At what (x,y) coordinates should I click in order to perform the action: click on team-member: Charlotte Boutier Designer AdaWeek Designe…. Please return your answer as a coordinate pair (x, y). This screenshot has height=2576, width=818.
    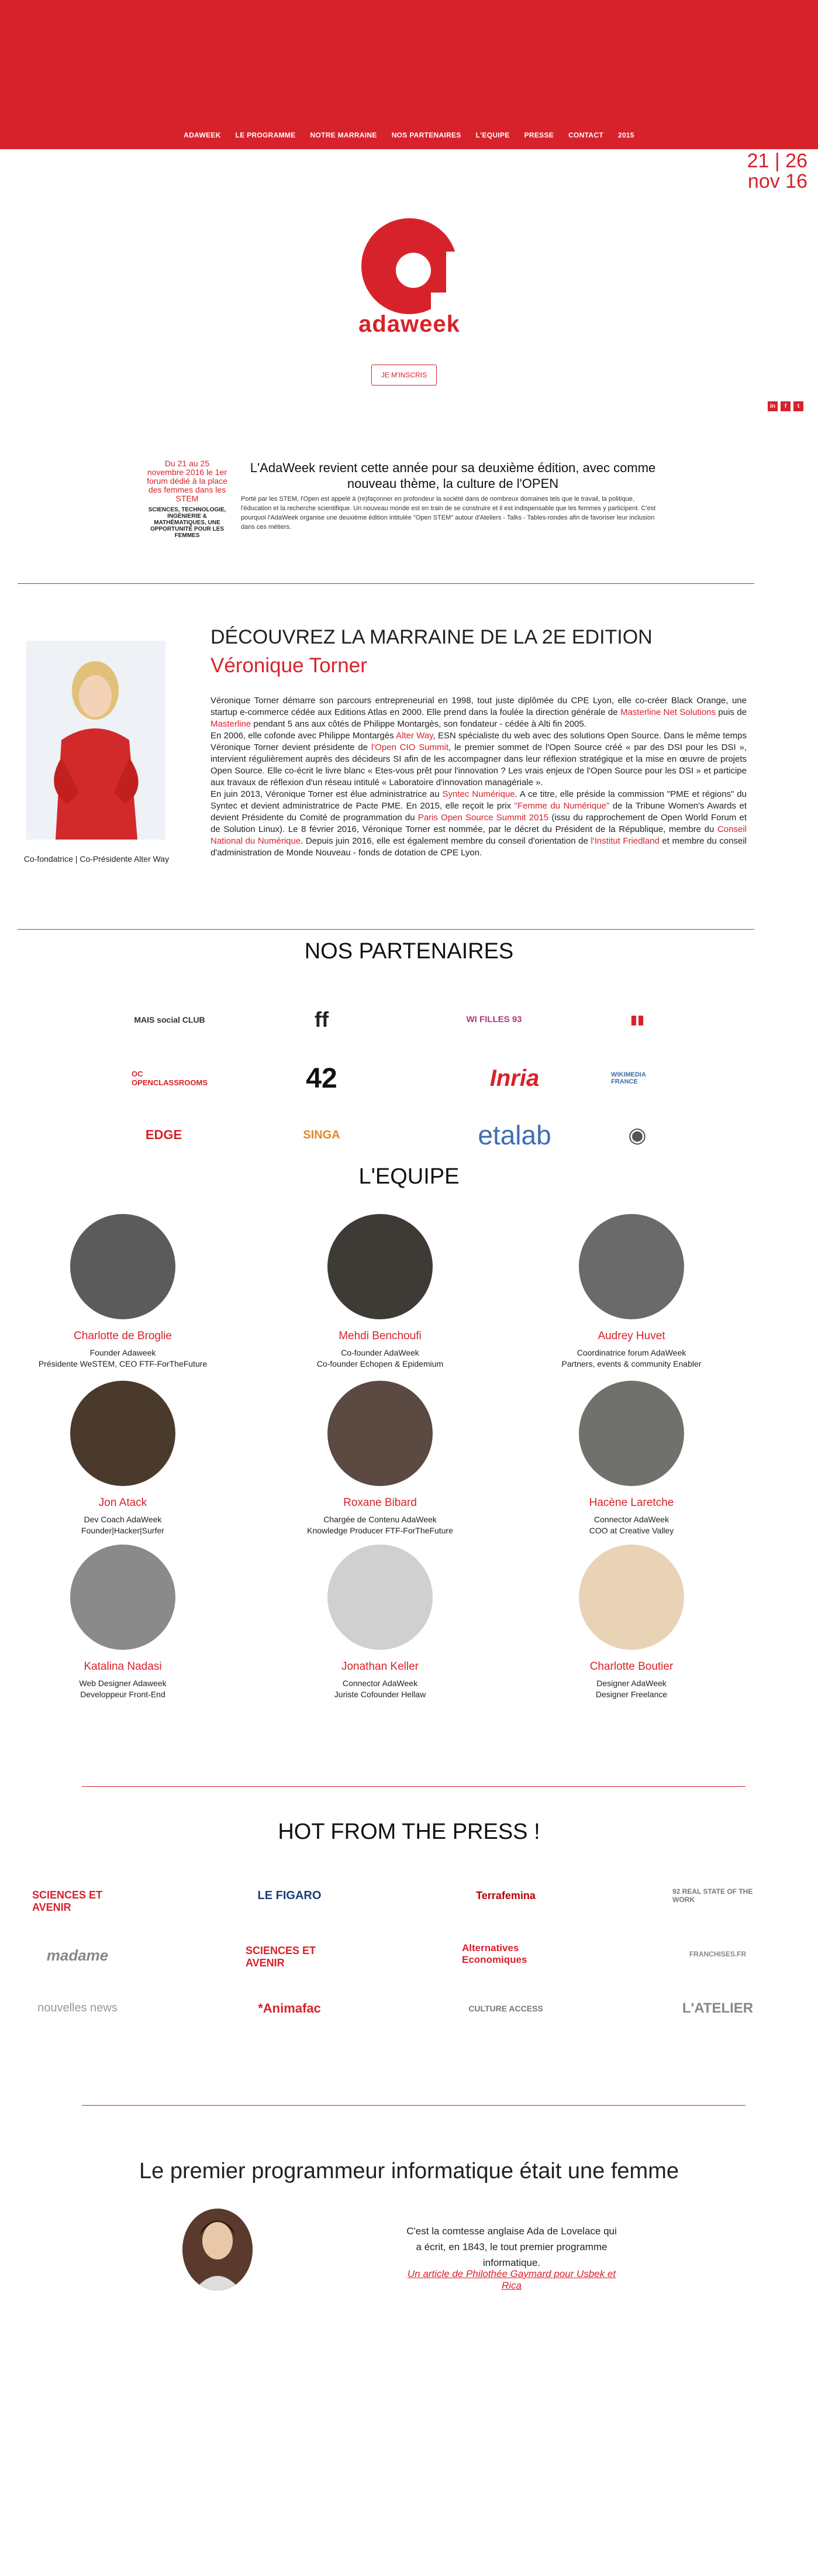
    Looking at the image, I should click on (632, 1623).